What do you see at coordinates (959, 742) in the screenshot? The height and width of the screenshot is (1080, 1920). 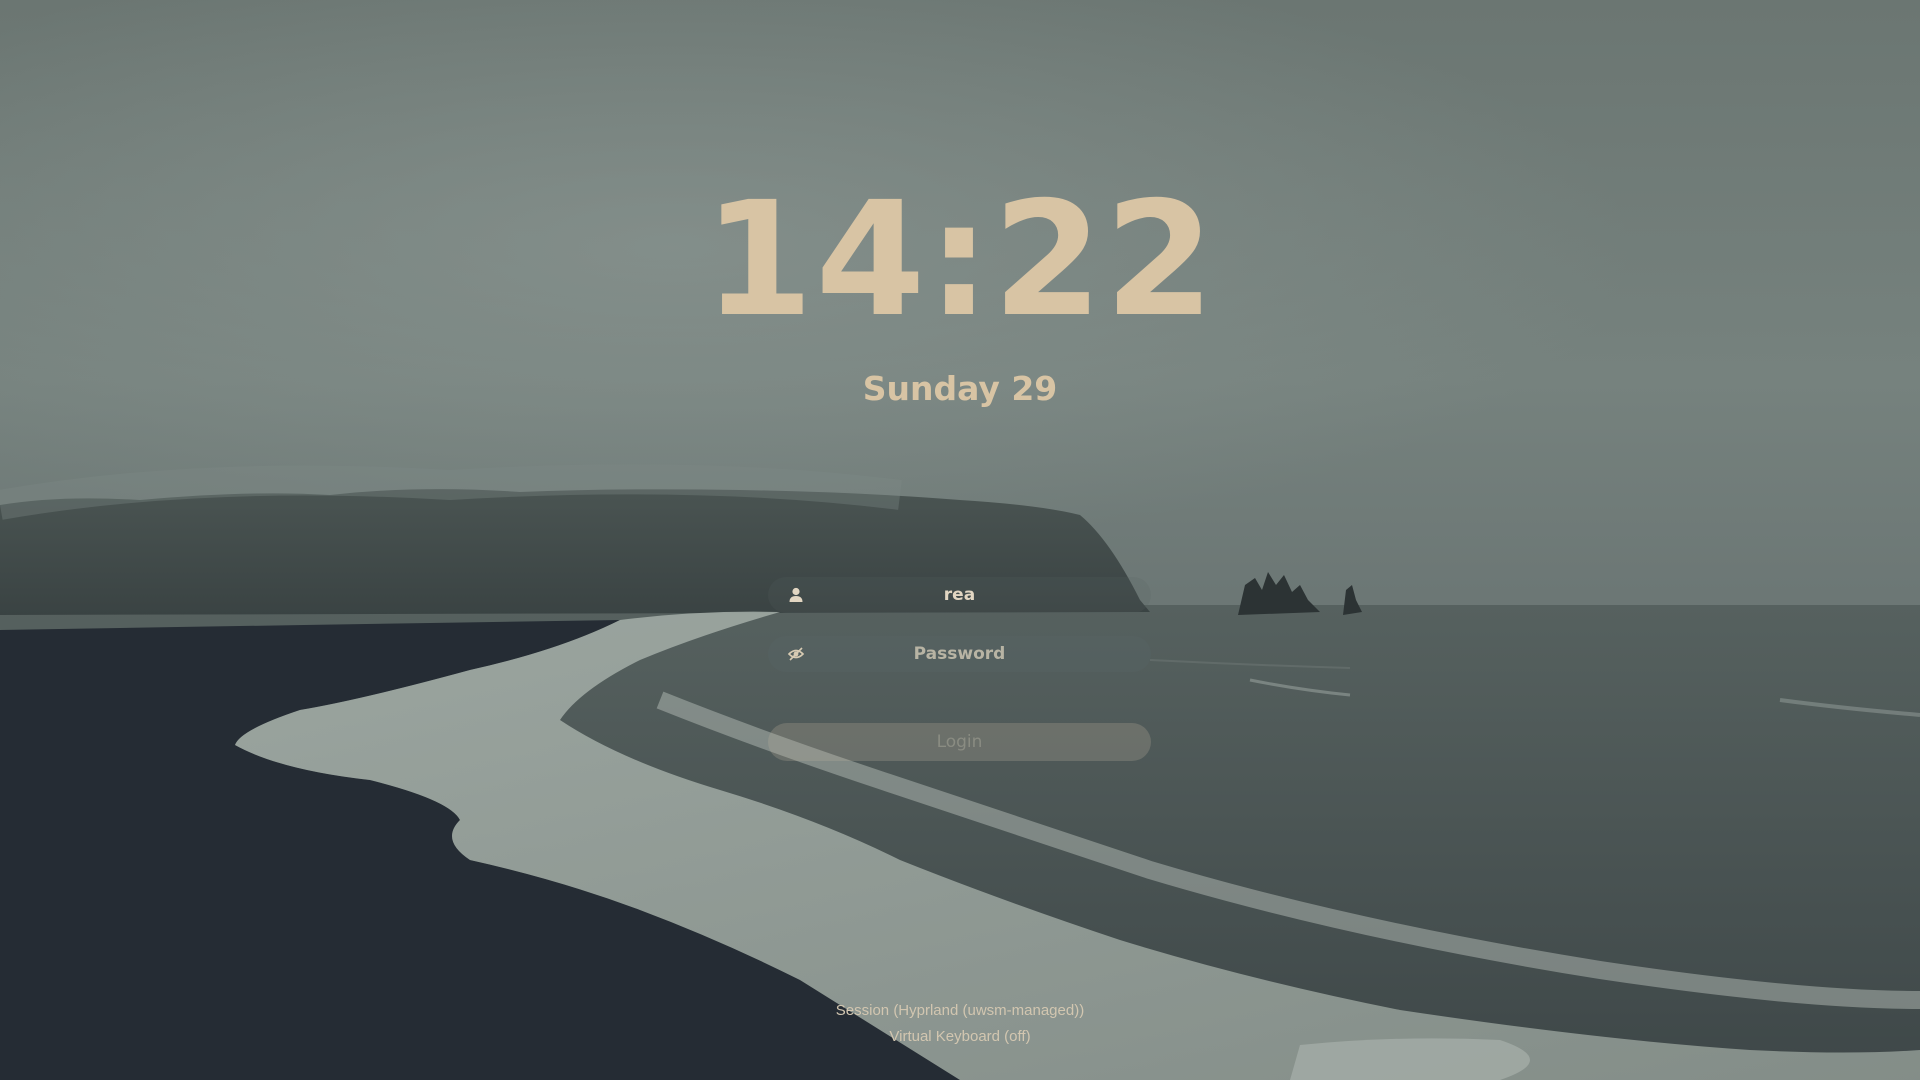 I see `login-button: Login` at bounding box center [959, 742].